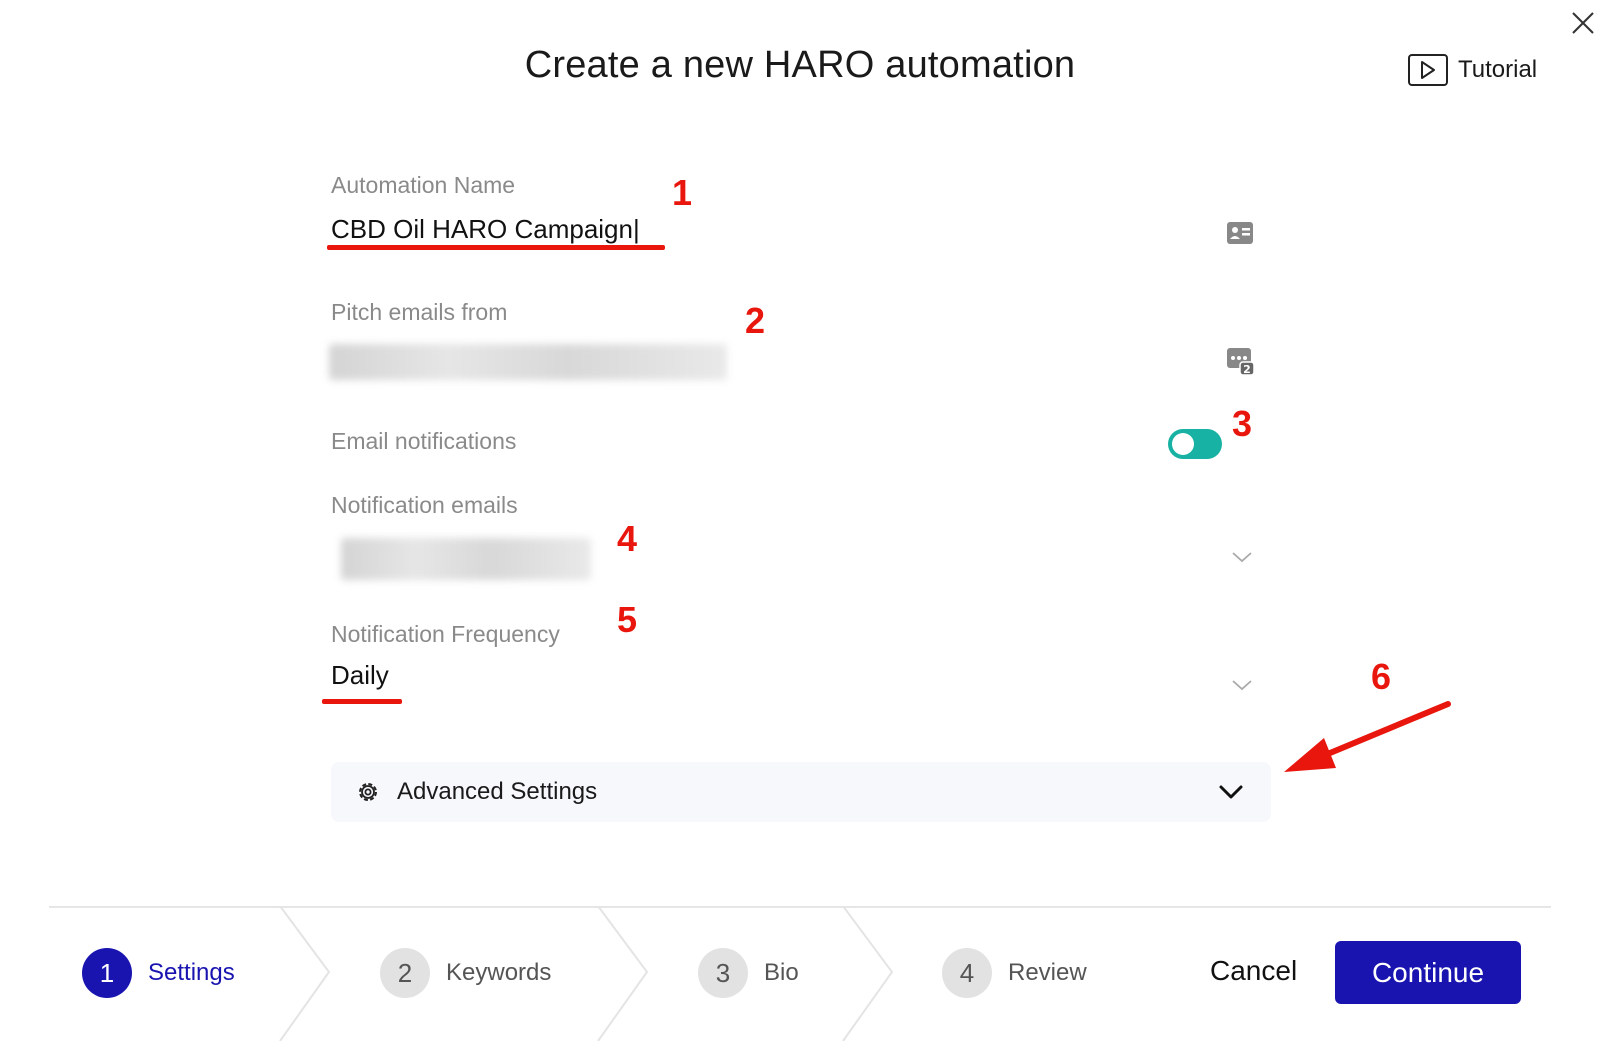 The image size is (1600, 1041). I want to click on svg-text: 2, so click(1247, 369).